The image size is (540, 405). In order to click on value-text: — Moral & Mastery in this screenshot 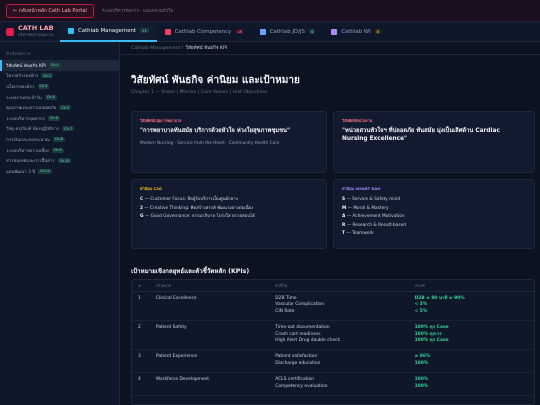, I will do `click(368, 208)`.